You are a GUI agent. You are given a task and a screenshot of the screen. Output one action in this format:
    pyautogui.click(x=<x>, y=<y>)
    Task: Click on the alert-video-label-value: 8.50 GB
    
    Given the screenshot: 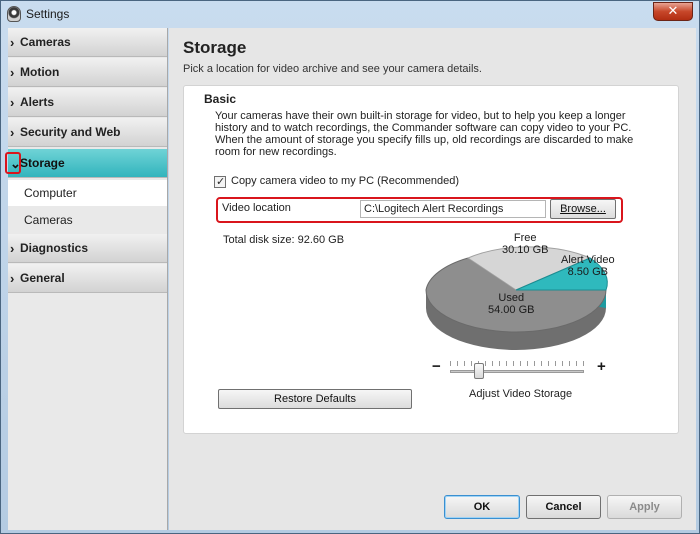 What is the action you would take?
    pyautogui.click(x=587, y=272)
    